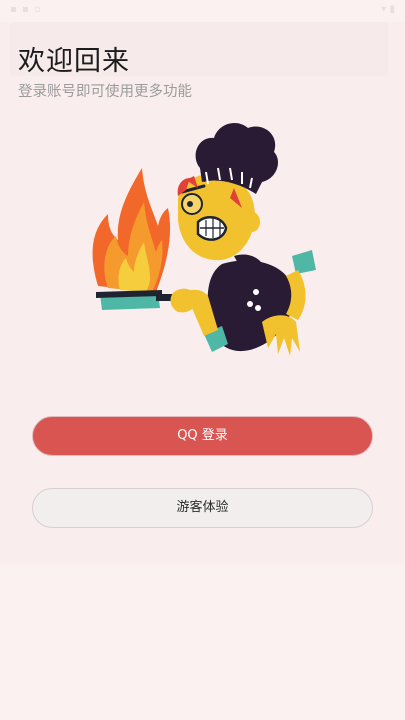 The width and height of the screenshot is (405, 720). What do you see at coordinates (202, 436) in the screenshot?
I see `qq-login-button: QQ 登录` at bounding box center [202, 436].